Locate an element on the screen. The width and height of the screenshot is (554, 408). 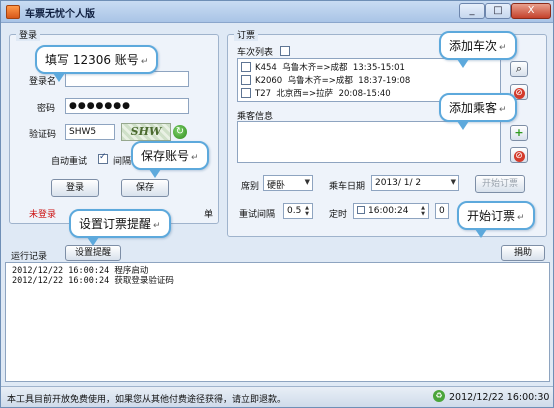
log-line: 2012/12/22 16:00:24 获取登录验证码 is located at coordinates (93, 281).